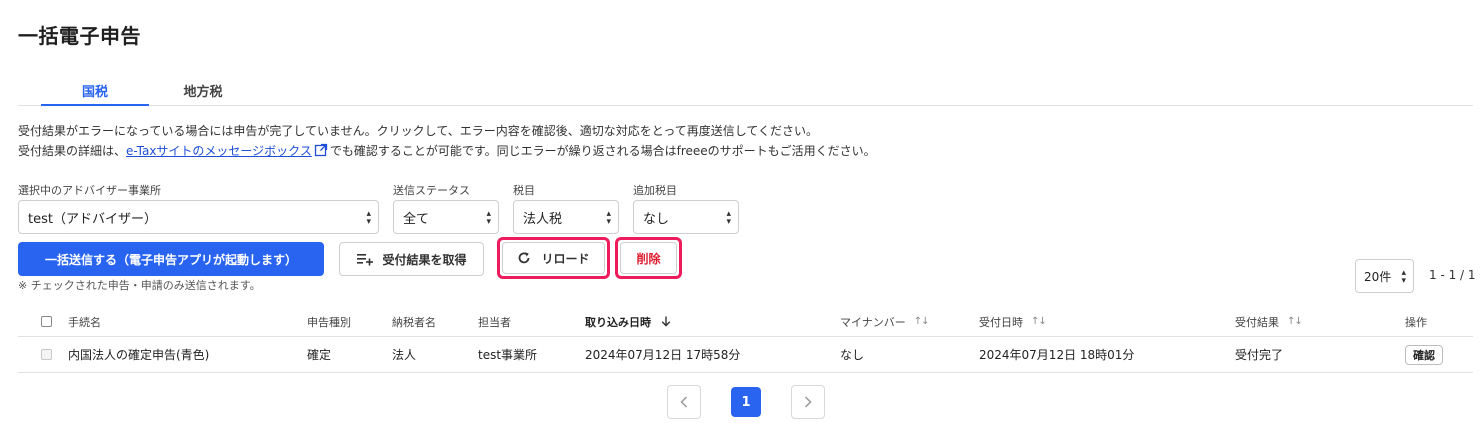 This screenshot has height=442, width=1483. Describe the element at coordinates (686, 217) in the screenshot. I see `additional-tax-select: なし ▴ ▾` at that location.